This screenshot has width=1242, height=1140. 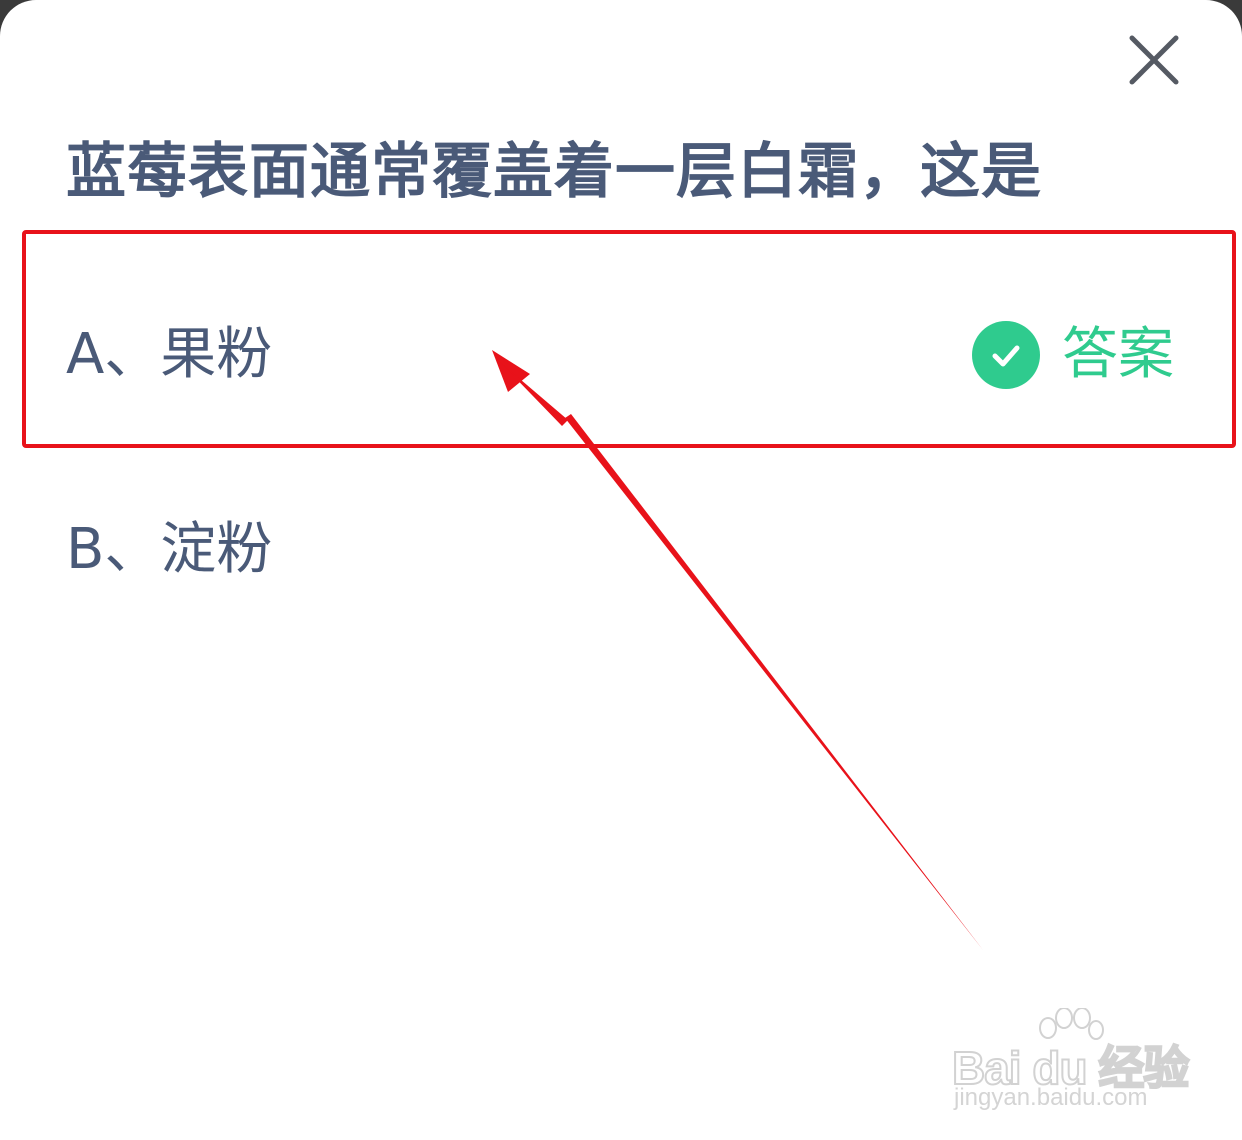 I want to click on close-icon, so click(x=1154, y=60).